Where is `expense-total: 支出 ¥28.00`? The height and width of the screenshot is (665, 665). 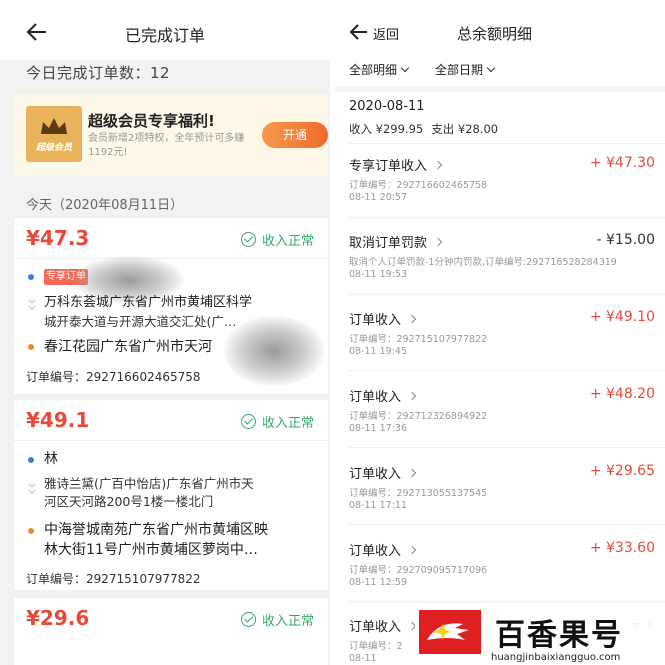
expense-total: 支出 ¥28.00 is located at coordinates (465, 129).